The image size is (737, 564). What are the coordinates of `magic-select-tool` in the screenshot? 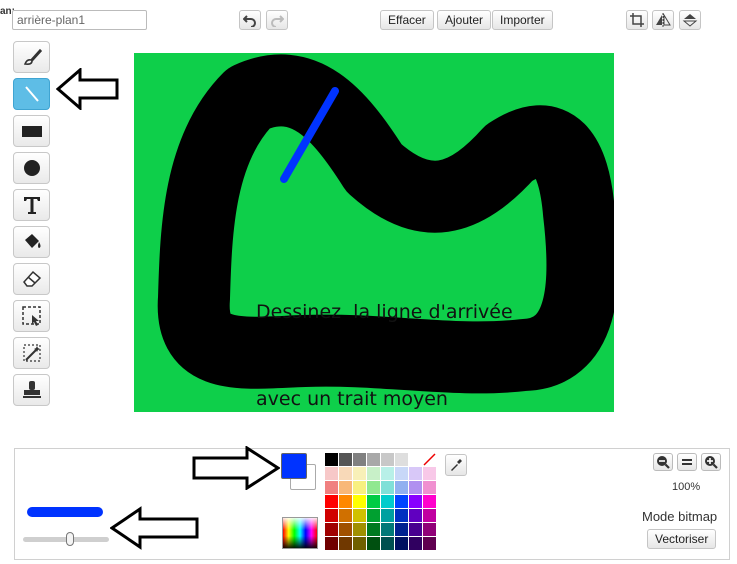 It's located at (31, 353).